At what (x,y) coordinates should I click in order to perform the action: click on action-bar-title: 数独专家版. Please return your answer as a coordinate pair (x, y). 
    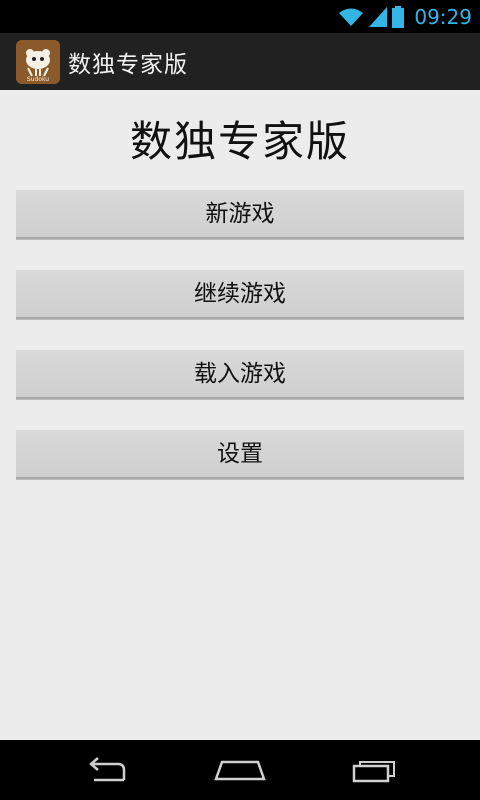
    Looking at the image, I should click on (128, 64).